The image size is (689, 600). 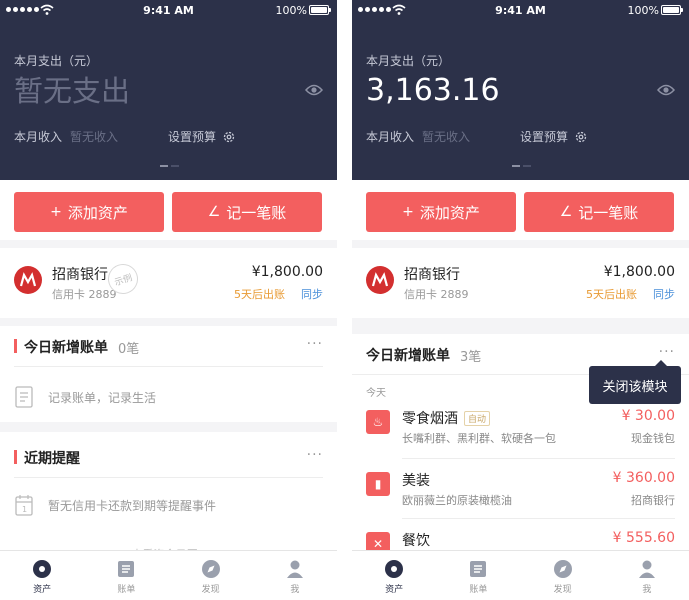 What do you see at coordinates (168, 492) in the screenshot?
I see `reminders-card: 近期提醒 ··· 1 暂无信用卡还款到期等提醒事件` at bounding box center [168, 492].